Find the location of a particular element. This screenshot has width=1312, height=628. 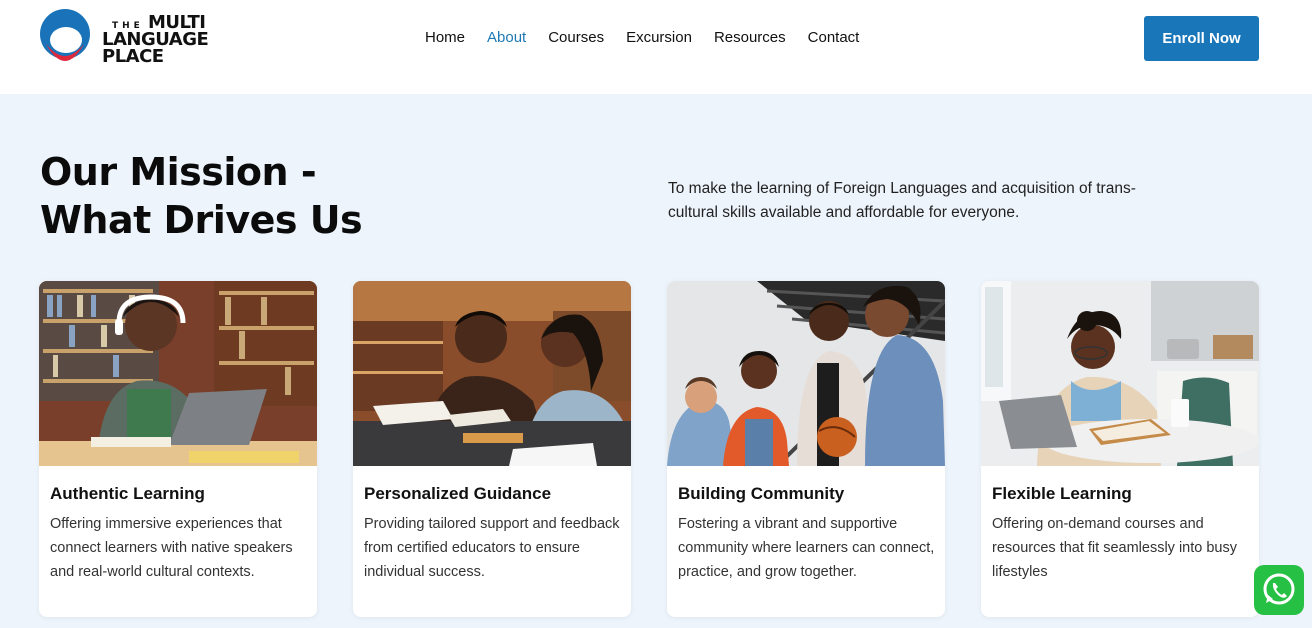

mission-title-line2: What Drives Us is located at coordinates (201, 220).